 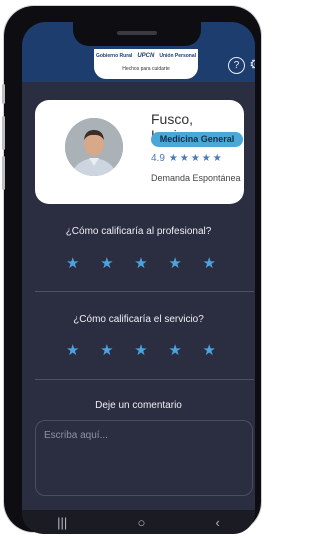 What do you see at coordinates (144, 458) in the screenshot?
I see `comment-input` at bounding box center [144, 458].